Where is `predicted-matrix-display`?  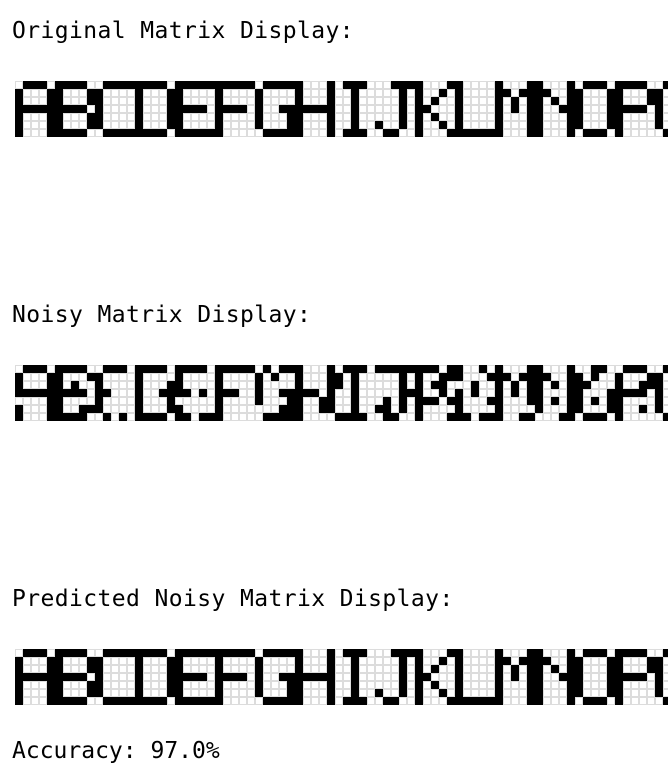
predicted-matrix-display is located at coordinates (341, 677).